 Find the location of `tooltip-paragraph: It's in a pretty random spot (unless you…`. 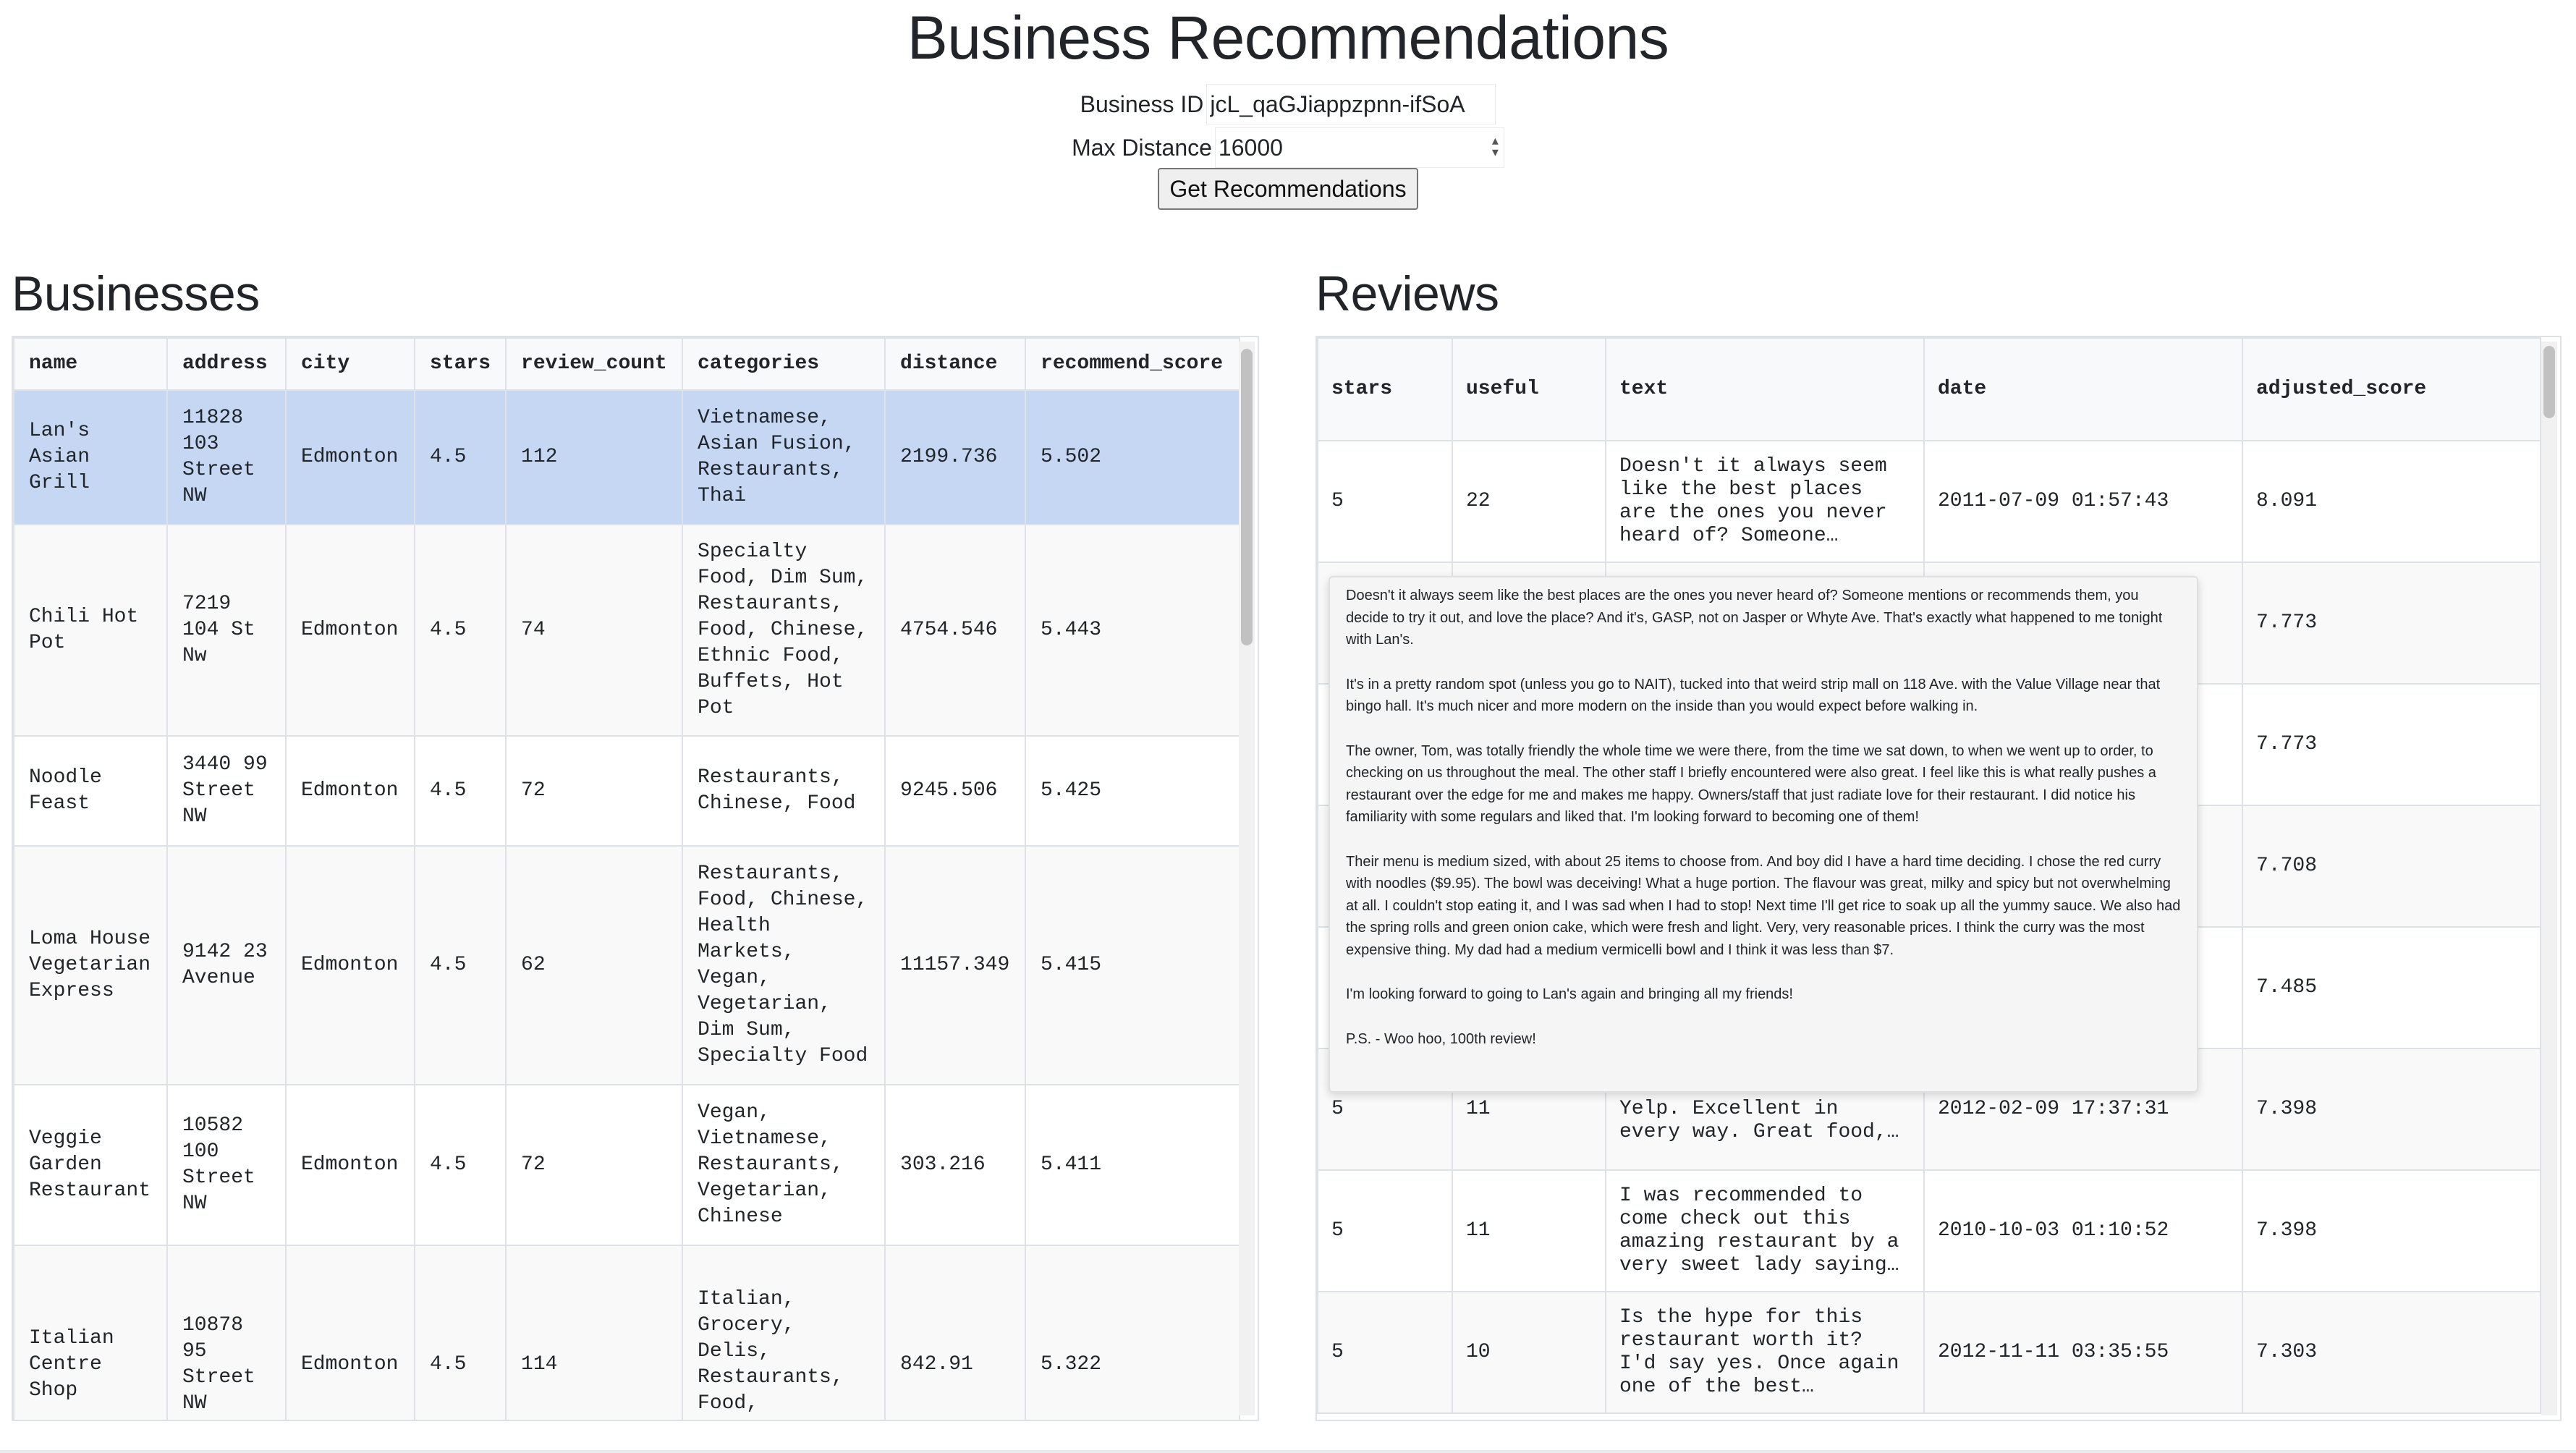

tooltip-paragraph: It's in a pretty random spot (unless you… is located at coordinates (1753, 696).